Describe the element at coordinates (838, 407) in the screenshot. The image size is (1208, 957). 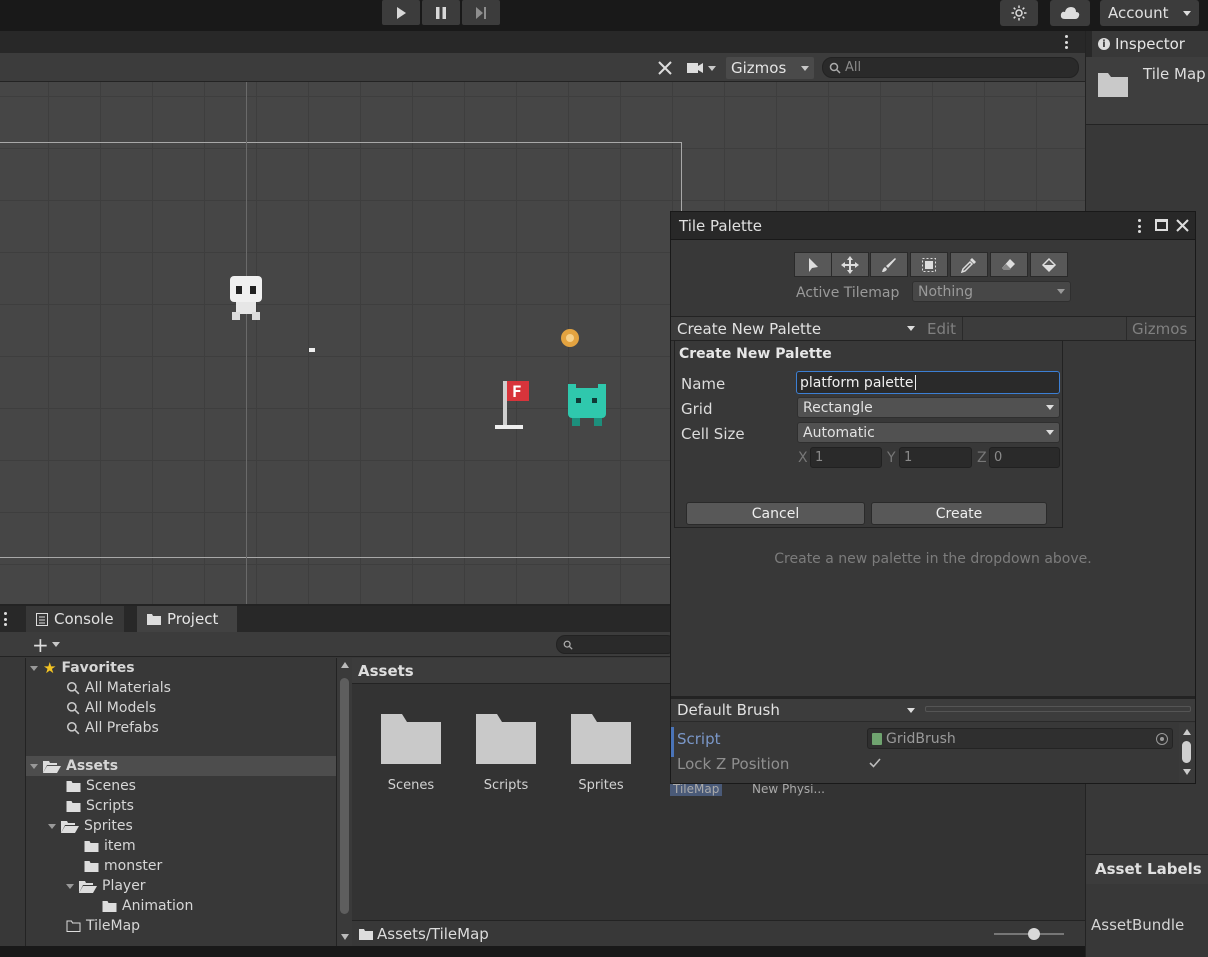
I see `grid-value: Rectangle` at that location.